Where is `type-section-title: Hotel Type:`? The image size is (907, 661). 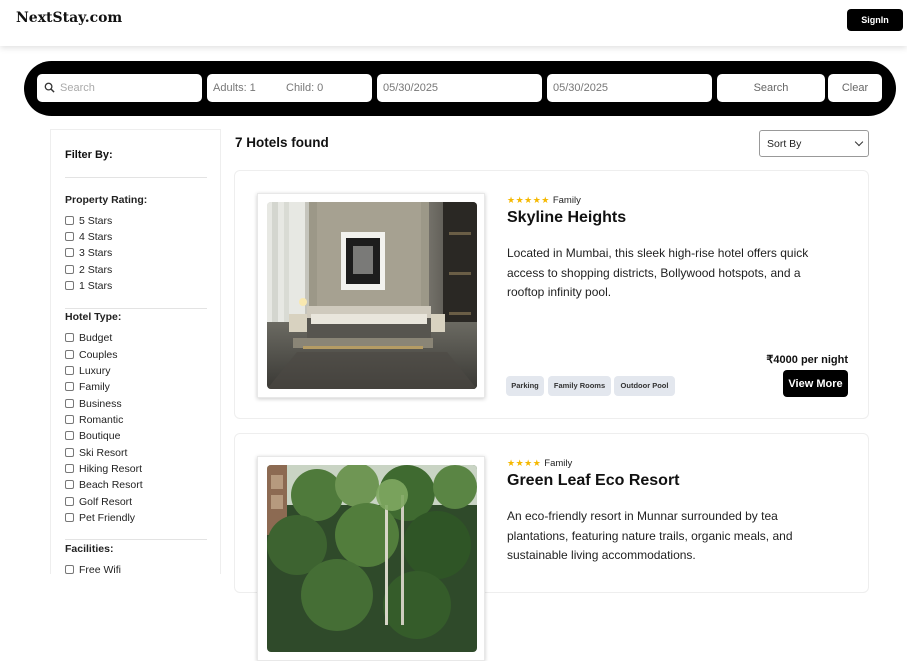
type-section-title: Hotel Type: is located at coordinates (93, 317).